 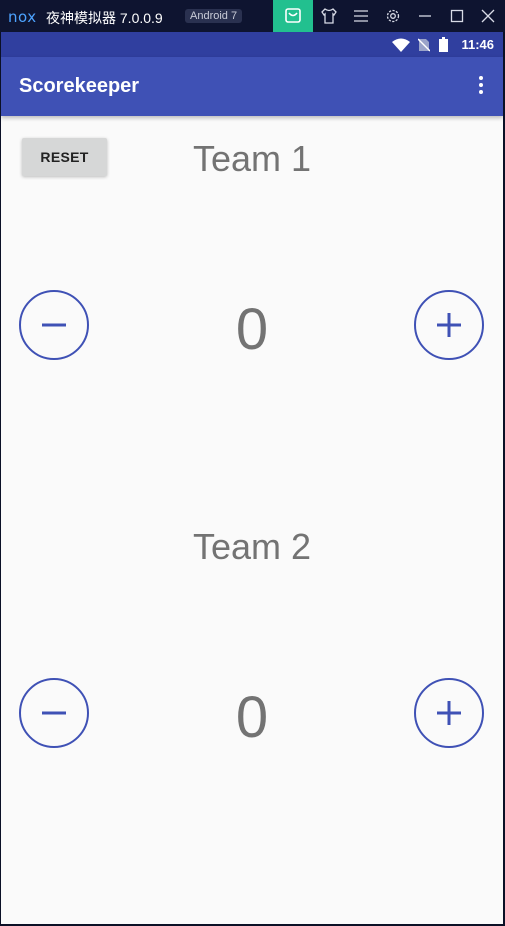 What do you see at coordinates (214, 16) in the screenshot?
I see `android-version-badge: Android 7` at bounding box center [214, 16].